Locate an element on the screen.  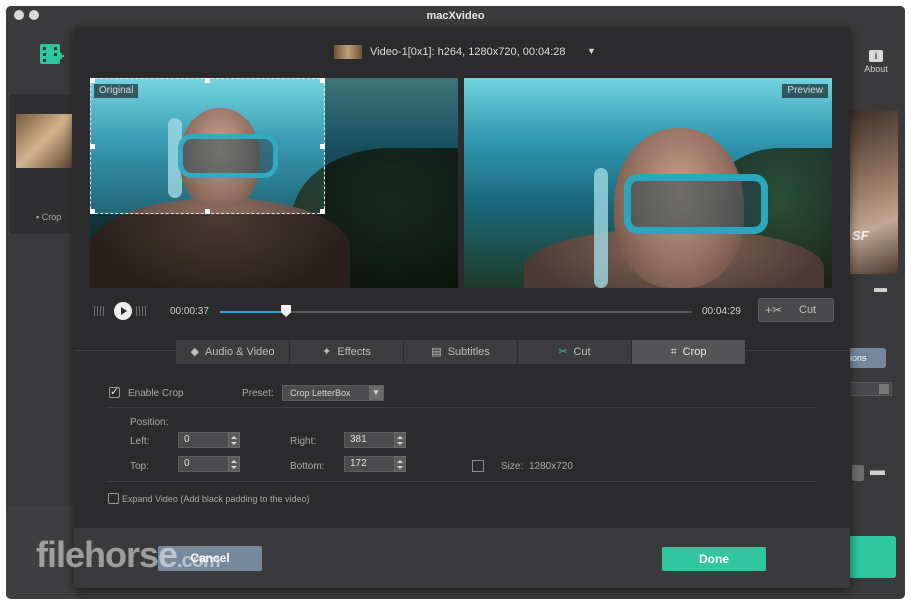
preview-label: Preview is located at coordinates (805, 91).